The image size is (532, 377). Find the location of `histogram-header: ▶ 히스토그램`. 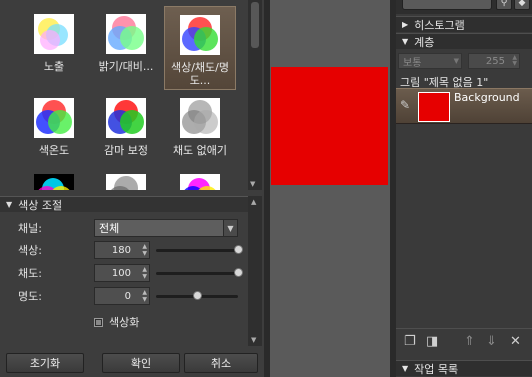

histogram-header: ▶ 히스토그램 is located at coordinates (464, 24).